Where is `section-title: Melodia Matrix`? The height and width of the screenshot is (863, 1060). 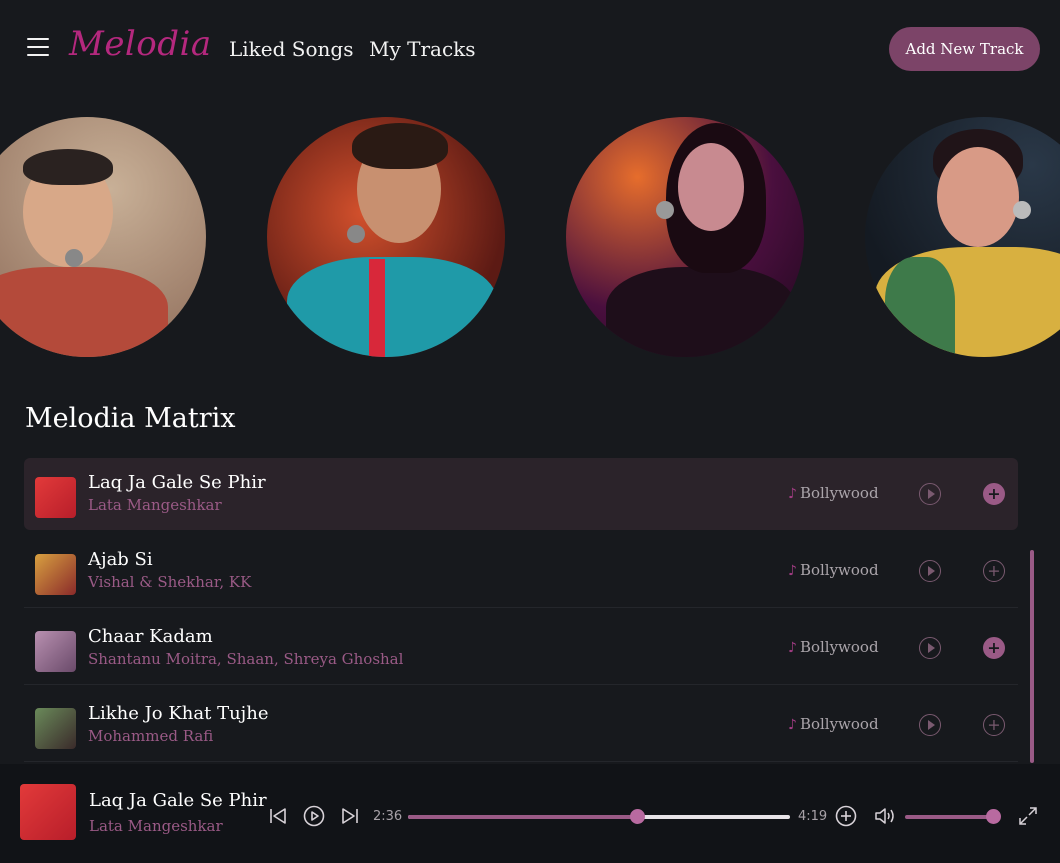 section-title: Melodia Matrix is located at coordinates (130, 418).